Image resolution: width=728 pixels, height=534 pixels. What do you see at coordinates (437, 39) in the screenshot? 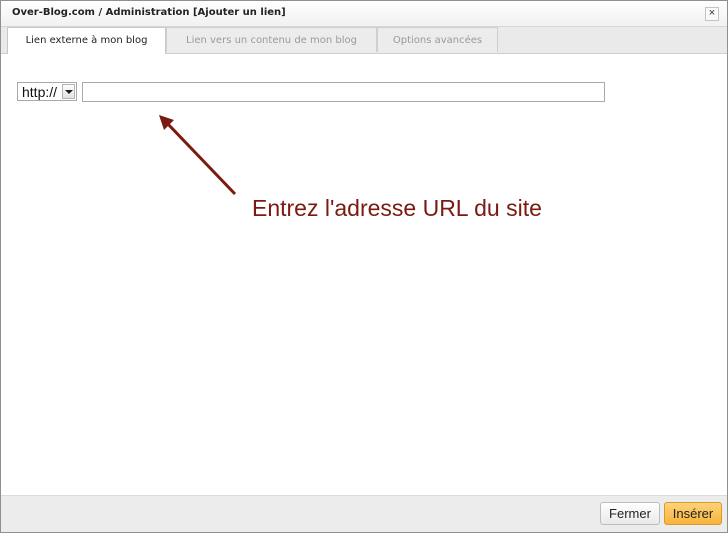
I see `tab-advanced-options: Options avancées` at bounding box center [437, 39].